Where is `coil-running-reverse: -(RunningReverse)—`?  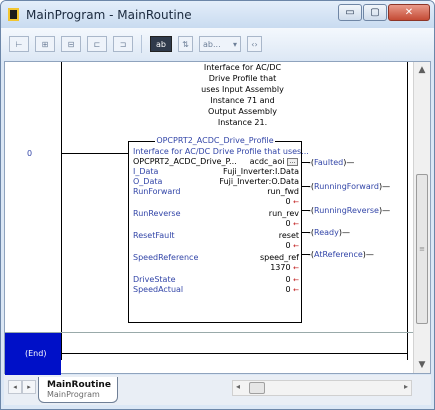
coil-running-reverse: -(RunningReverse)— is located at coordinates (349, 210).